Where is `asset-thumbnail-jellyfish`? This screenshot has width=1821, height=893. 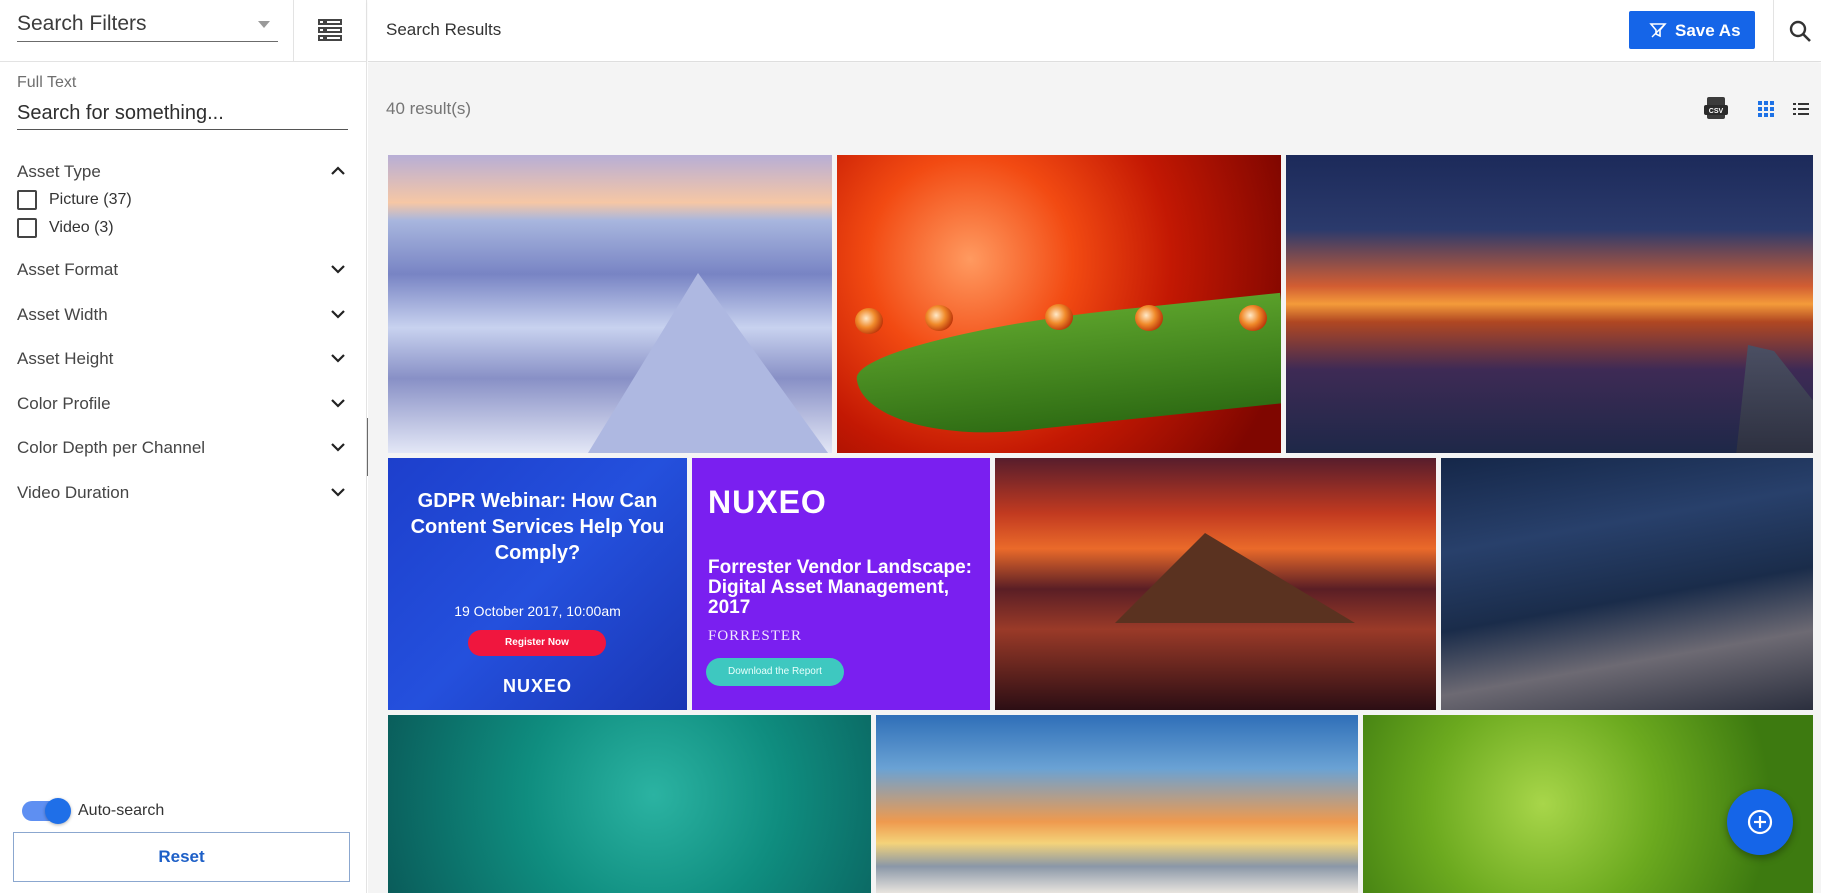
asset-thumbnail-jellyfish is located at coordinates (629, 804).